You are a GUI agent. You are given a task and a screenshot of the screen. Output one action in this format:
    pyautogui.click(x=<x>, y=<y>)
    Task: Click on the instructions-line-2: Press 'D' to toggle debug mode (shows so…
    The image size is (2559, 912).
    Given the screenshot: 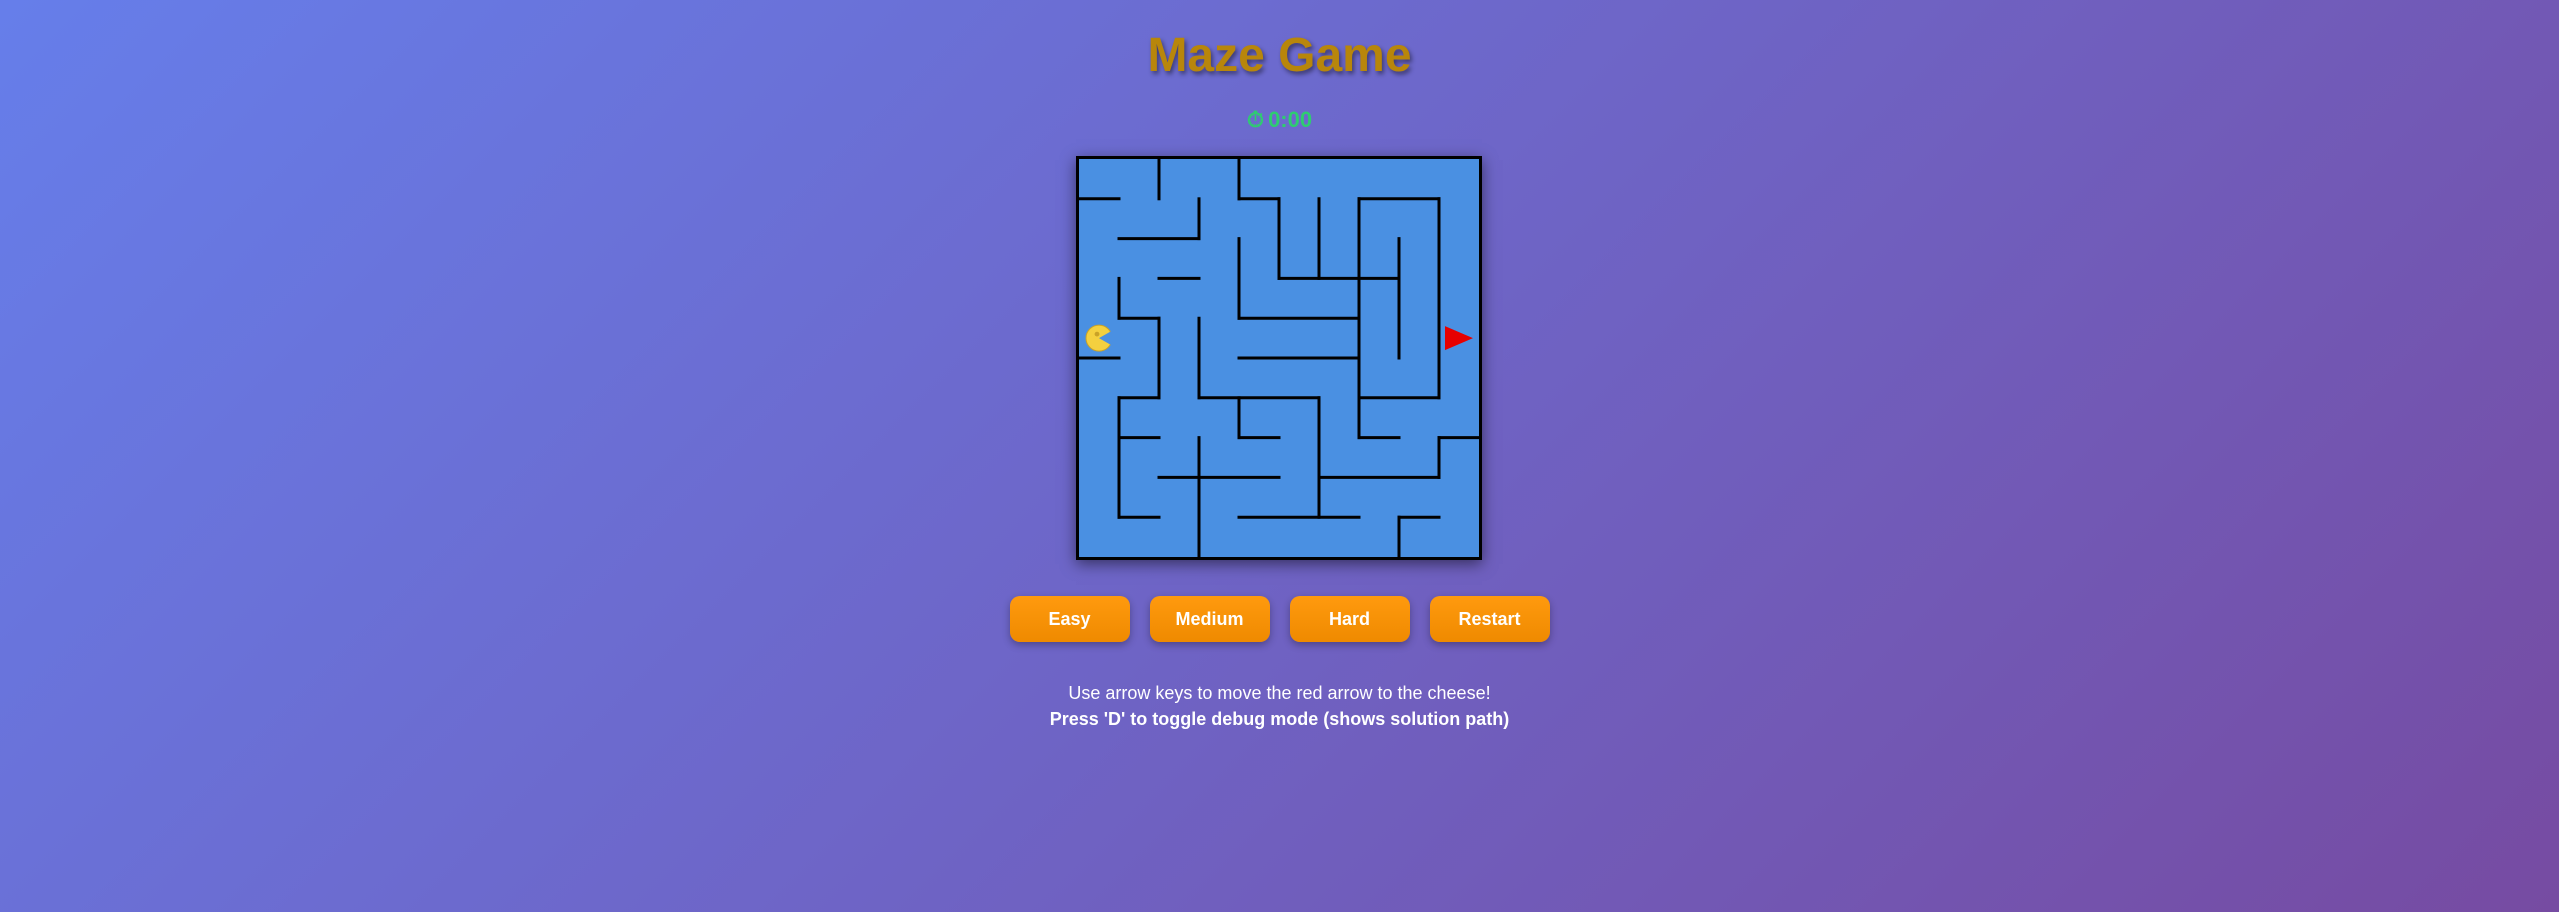 What is the action you would take?
    pyautogui.click(x=1279, y=719)
    